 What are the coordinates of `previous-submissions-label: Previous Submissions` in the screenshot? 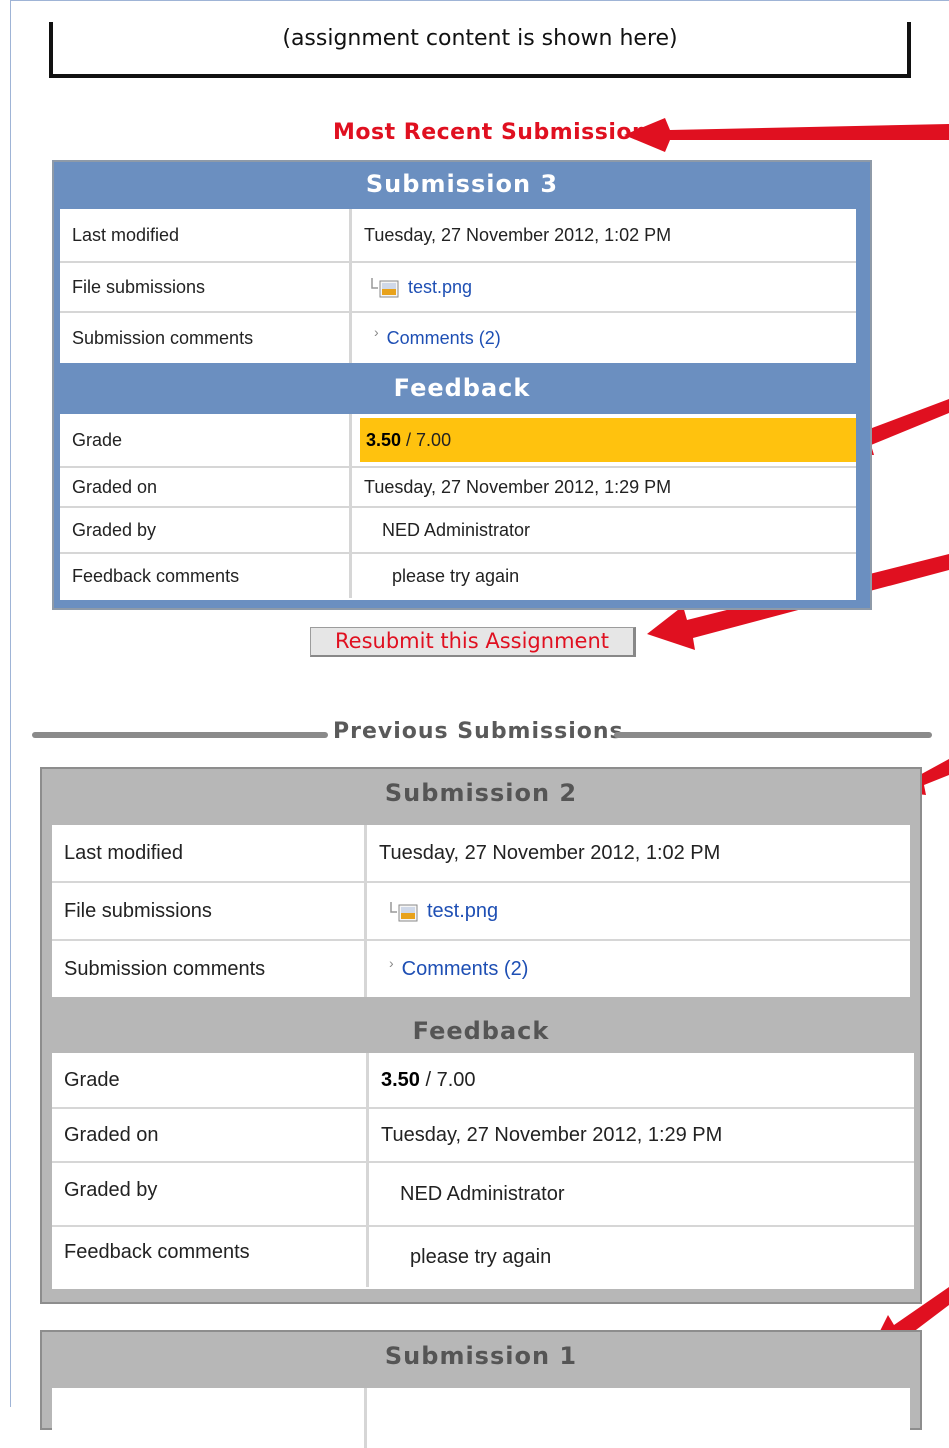 It's located at (478, 731).